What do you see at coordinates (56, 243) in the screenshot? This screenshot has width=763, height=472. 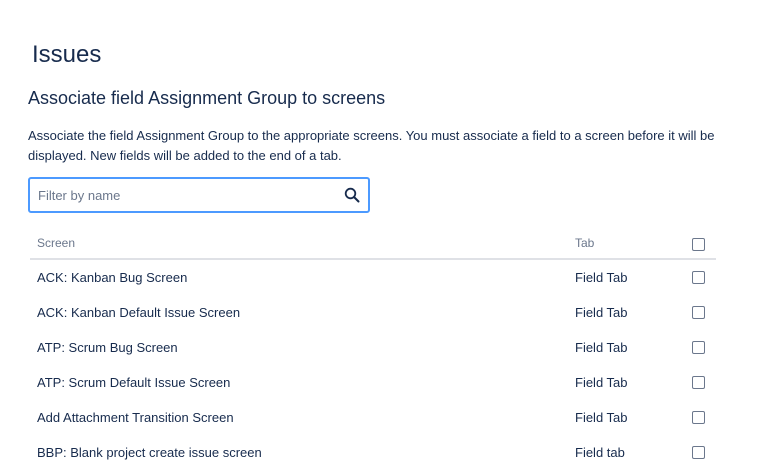 I see `column-header-screen: Screen` at bounding box center [56, 243].